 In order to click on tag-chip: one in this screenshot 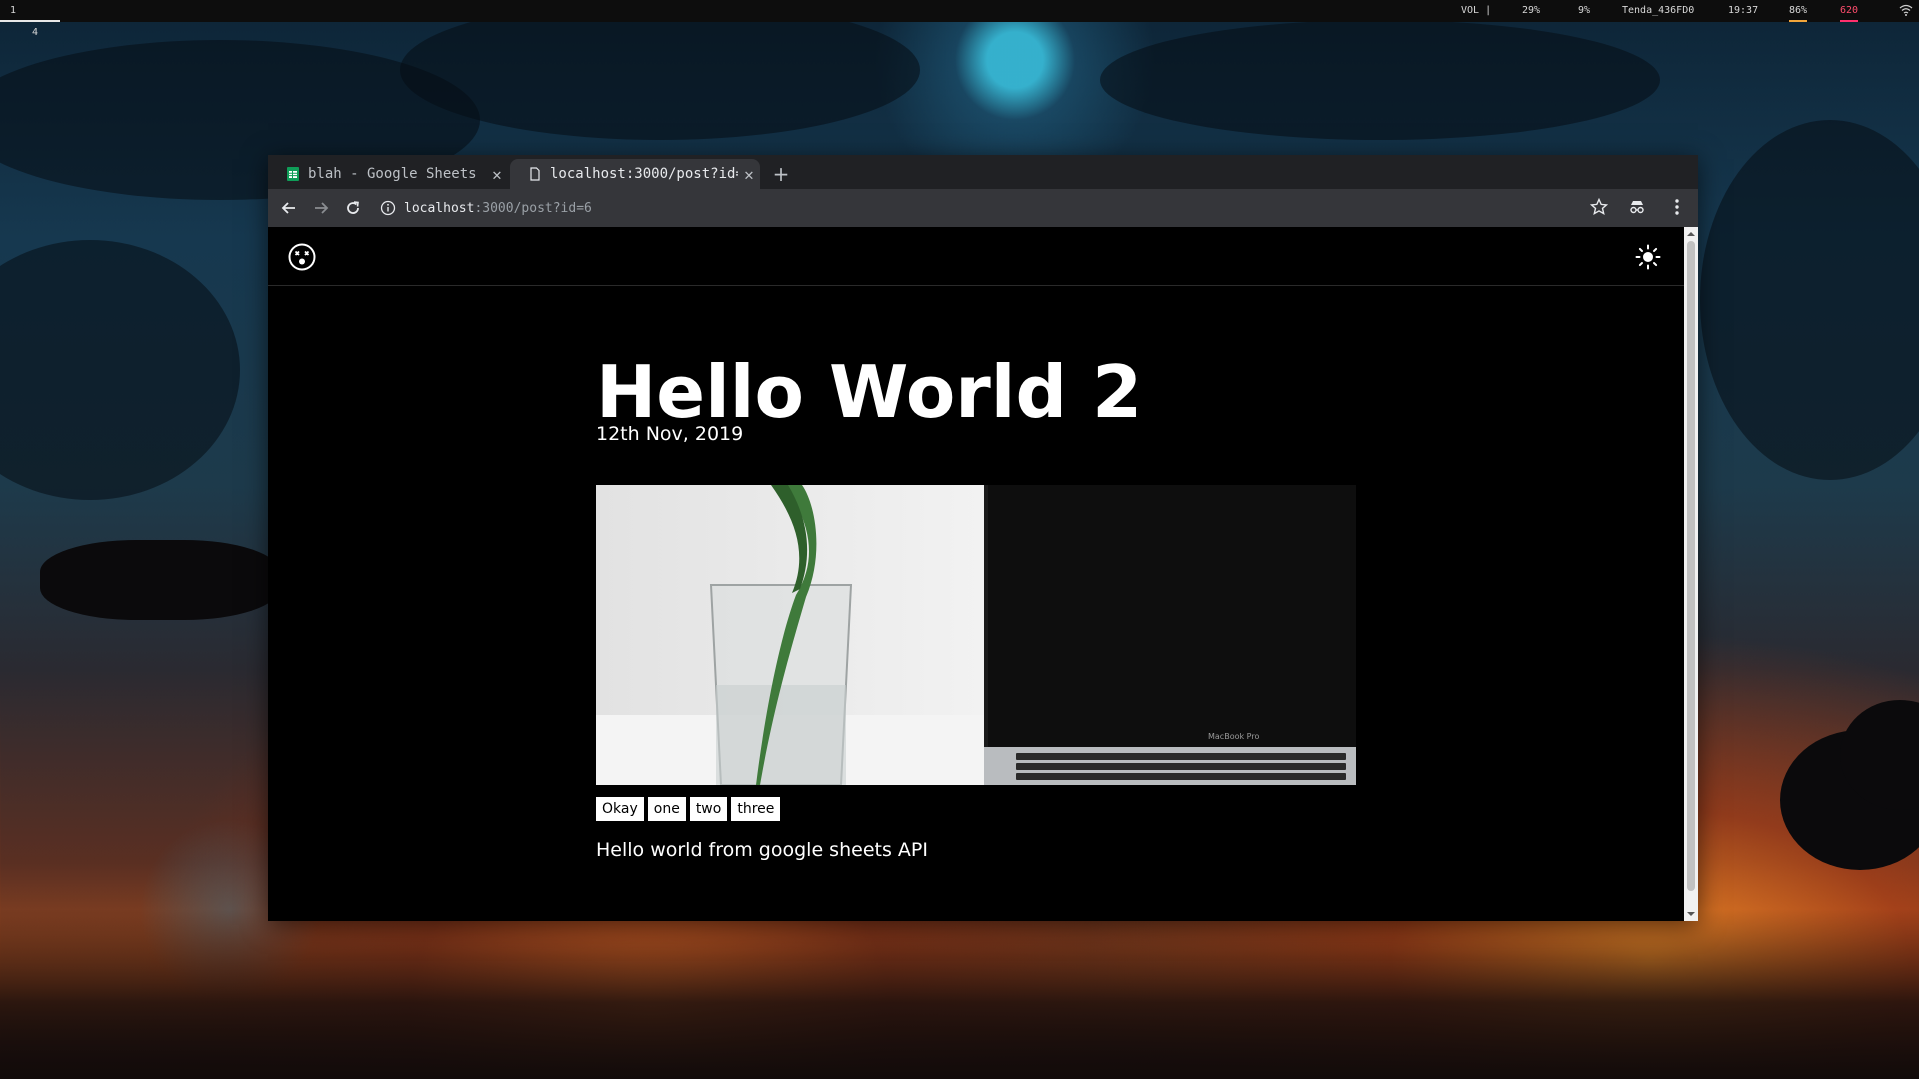, I will do `click(666, 809)`.